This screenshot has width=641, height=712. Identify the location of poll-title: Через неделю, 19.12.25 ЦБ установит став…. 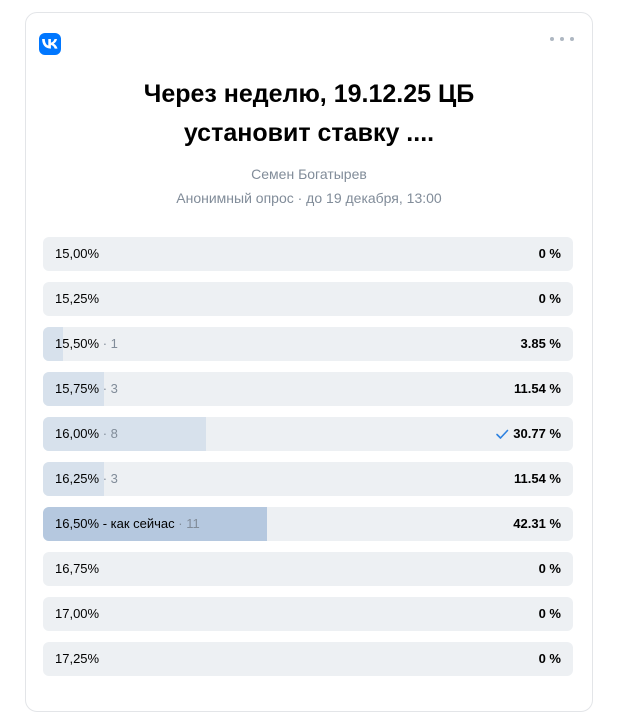
(309, 114).